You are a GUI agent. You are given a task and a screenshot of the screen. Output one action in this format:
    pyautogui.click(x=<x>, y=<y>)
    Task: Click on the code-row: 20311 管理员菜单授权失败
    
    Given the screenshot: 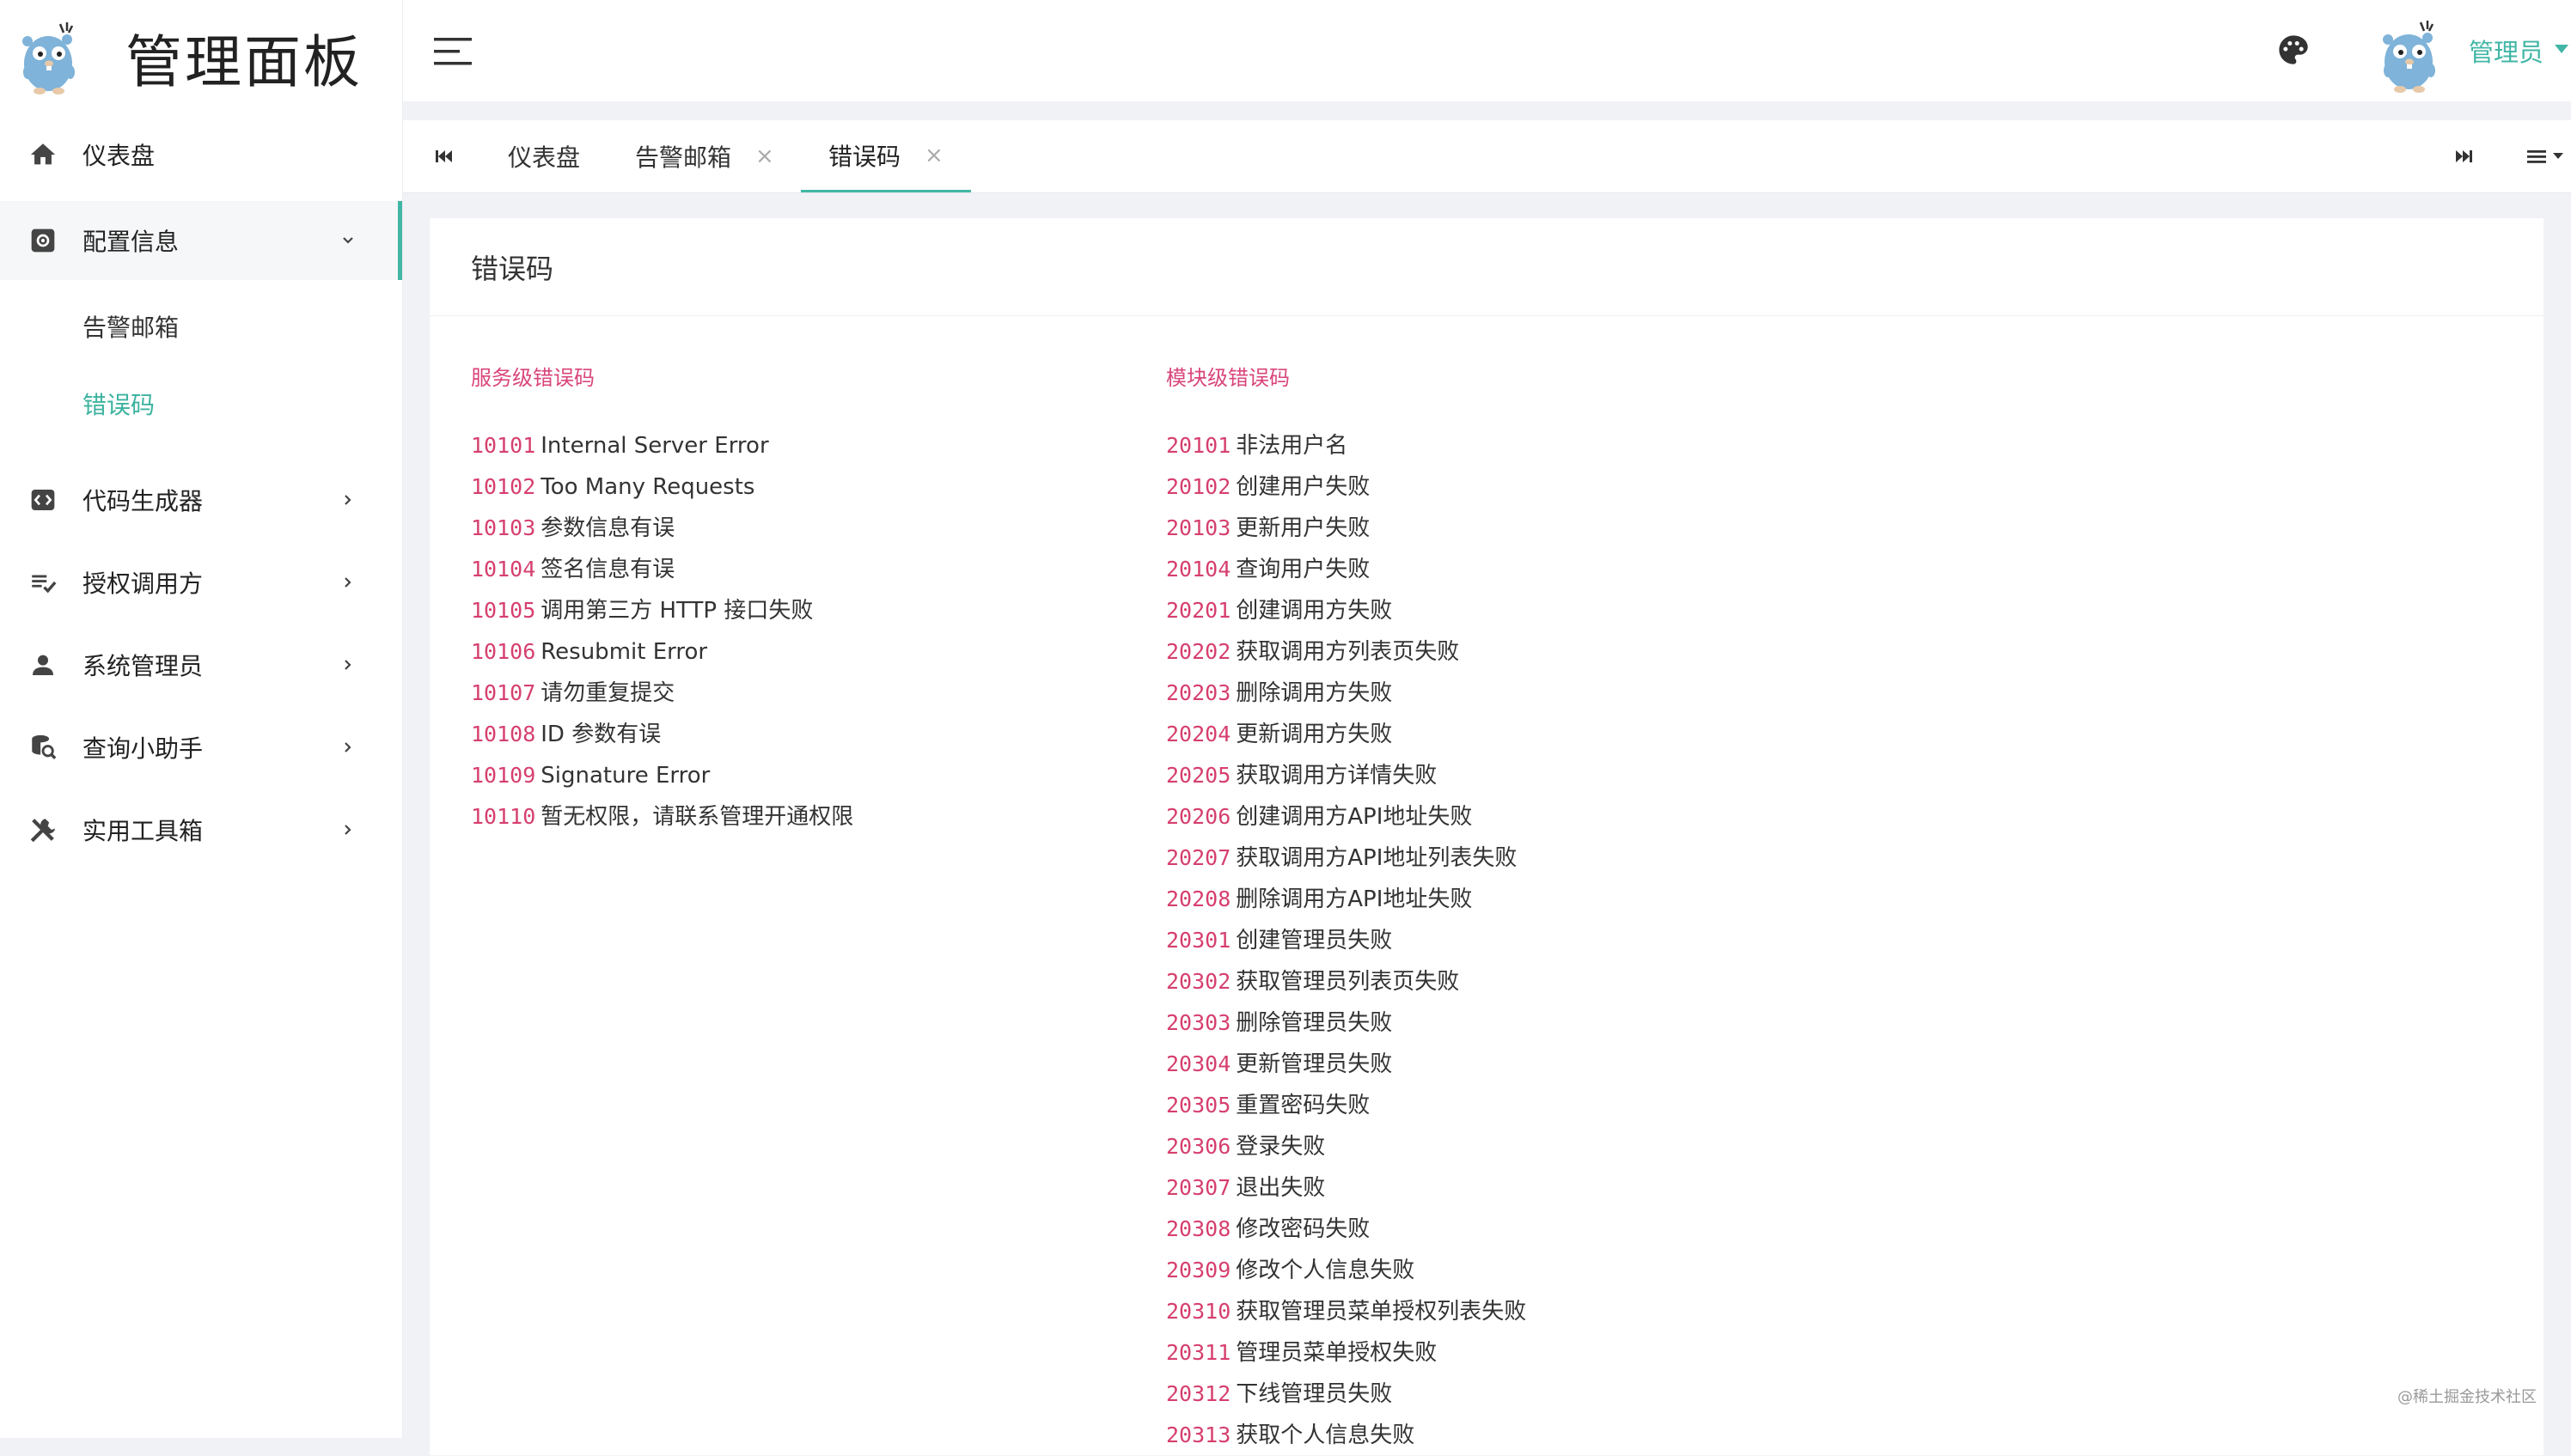 What is the action you would take?
    pyautogui.click(x=1346, y=1353)
    